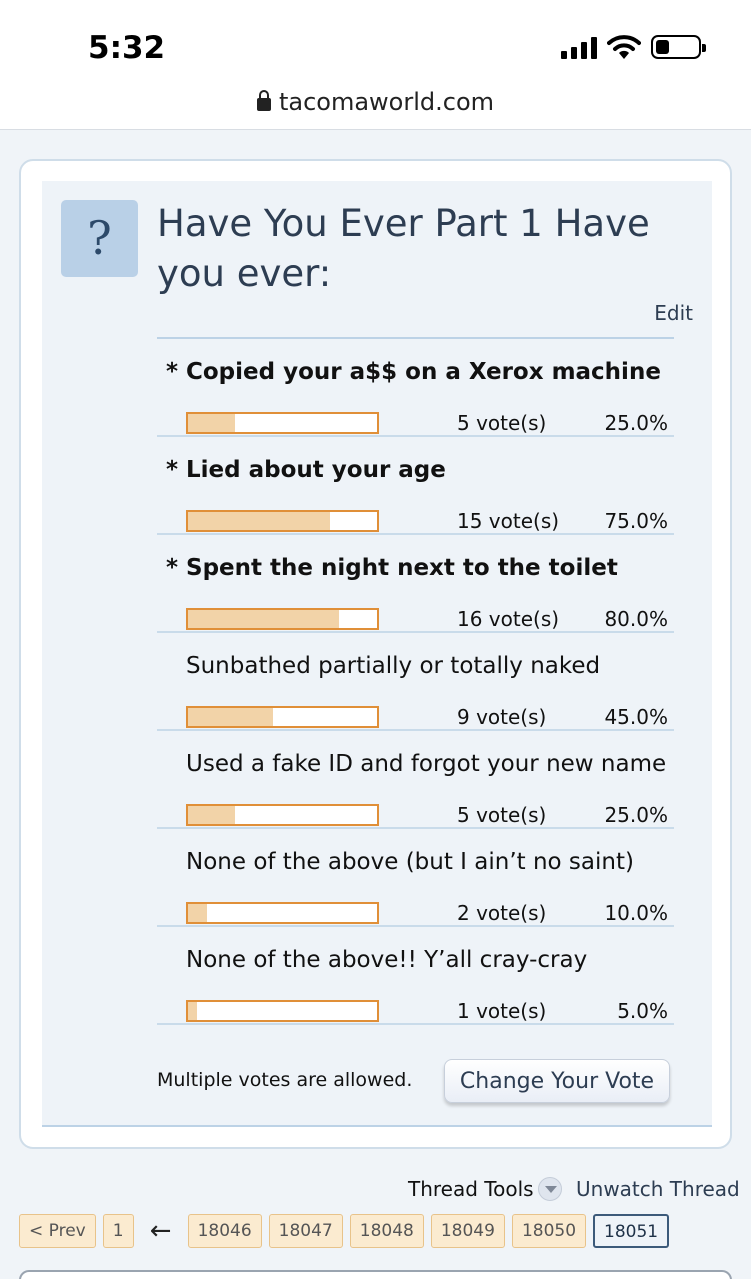  I want to click on option-text: None of the above (but I ain’t no saint), so click(410, 862).